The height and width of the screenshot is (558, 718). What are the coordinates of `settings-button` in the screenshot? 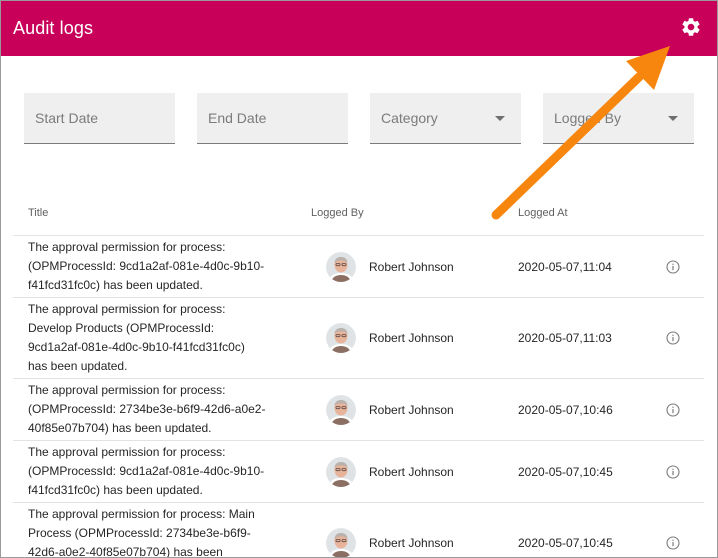 It's located at (691, 27).